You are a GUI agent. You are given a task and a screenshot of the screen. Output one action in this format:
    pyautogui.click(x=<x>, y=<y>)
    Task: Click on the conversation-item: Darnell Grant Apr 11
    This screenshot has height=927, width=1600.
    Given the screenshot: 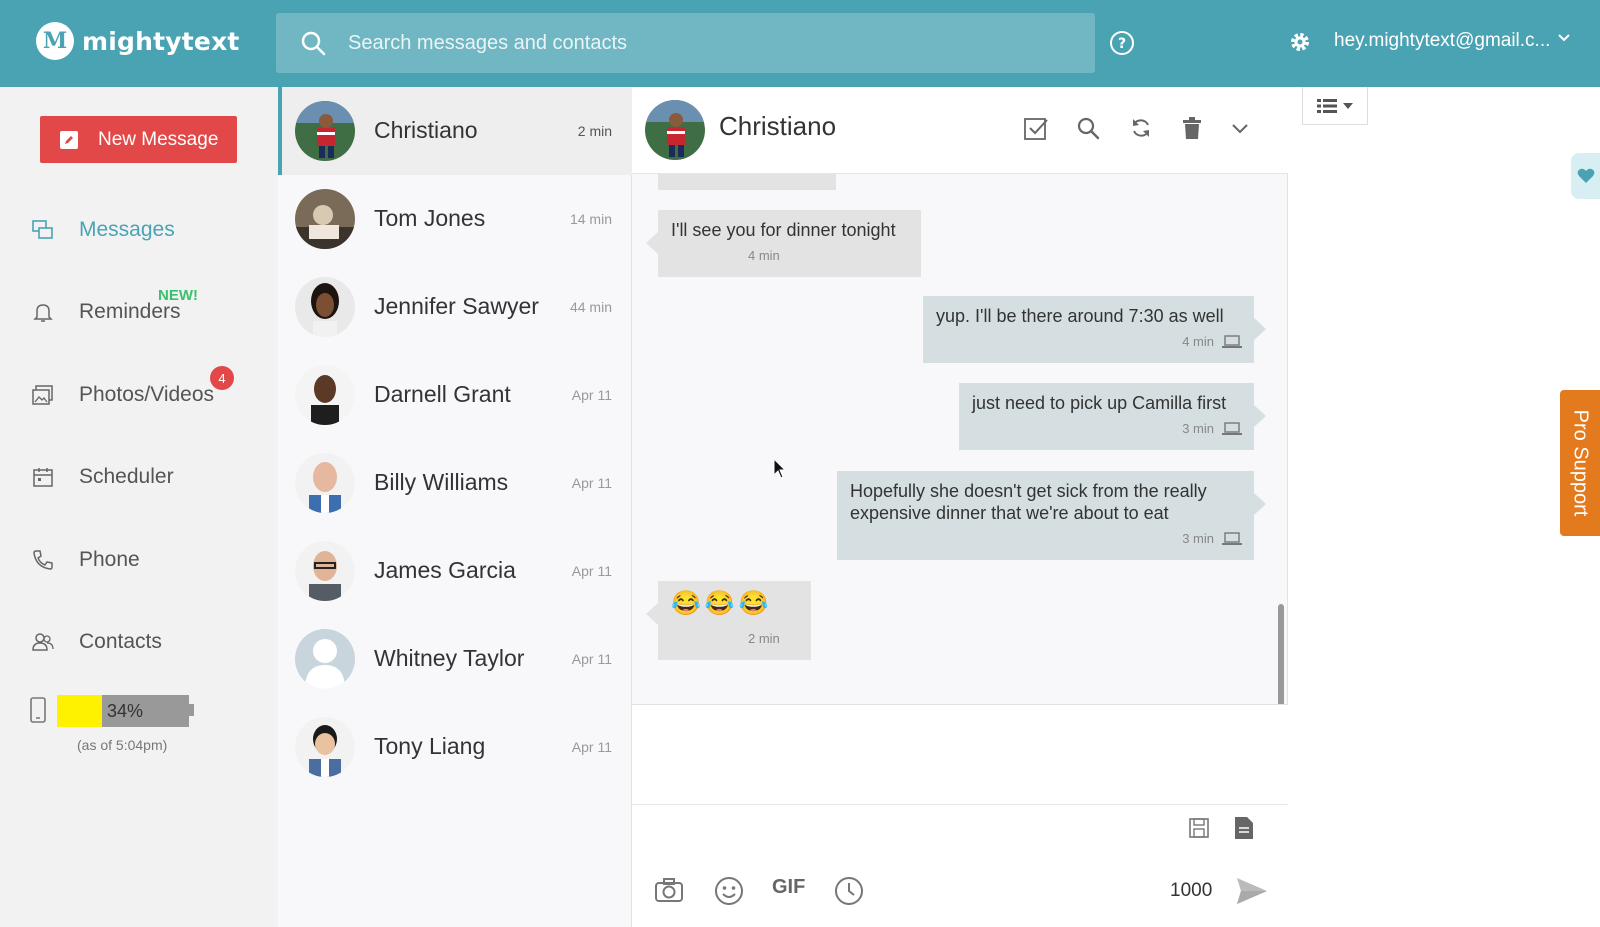 What is the action you would take?
    pyautogui.click(x=455, y=395)
    